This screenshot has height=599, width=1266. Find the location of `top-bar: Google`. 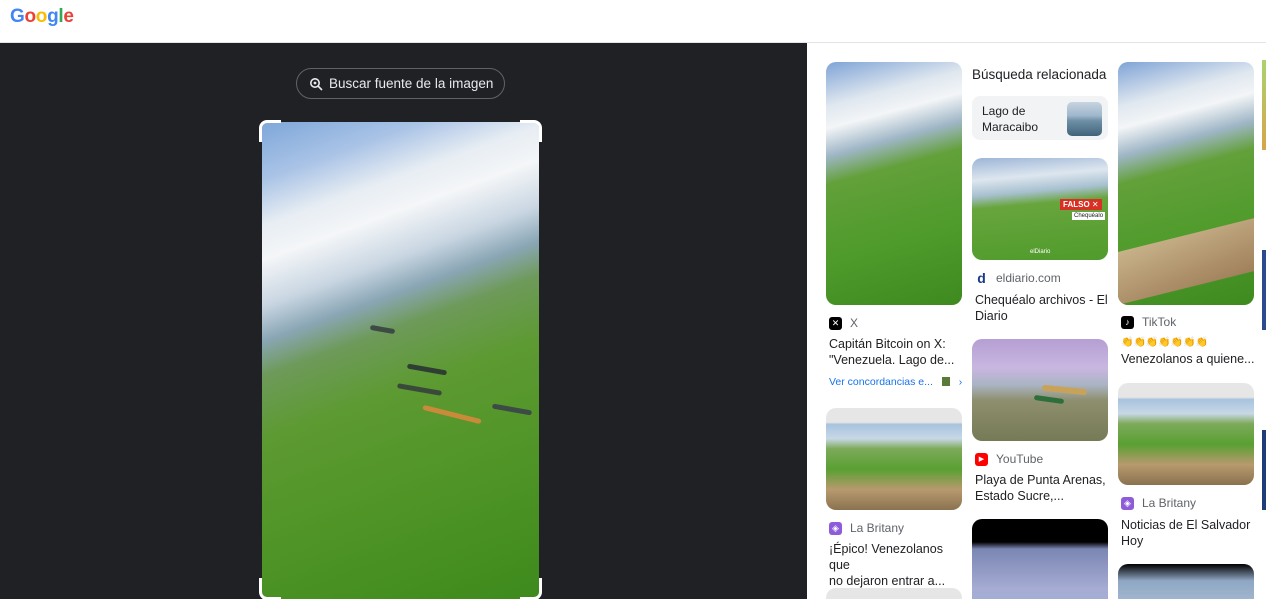

top-bar: Google is located at coordinates (633, 21).